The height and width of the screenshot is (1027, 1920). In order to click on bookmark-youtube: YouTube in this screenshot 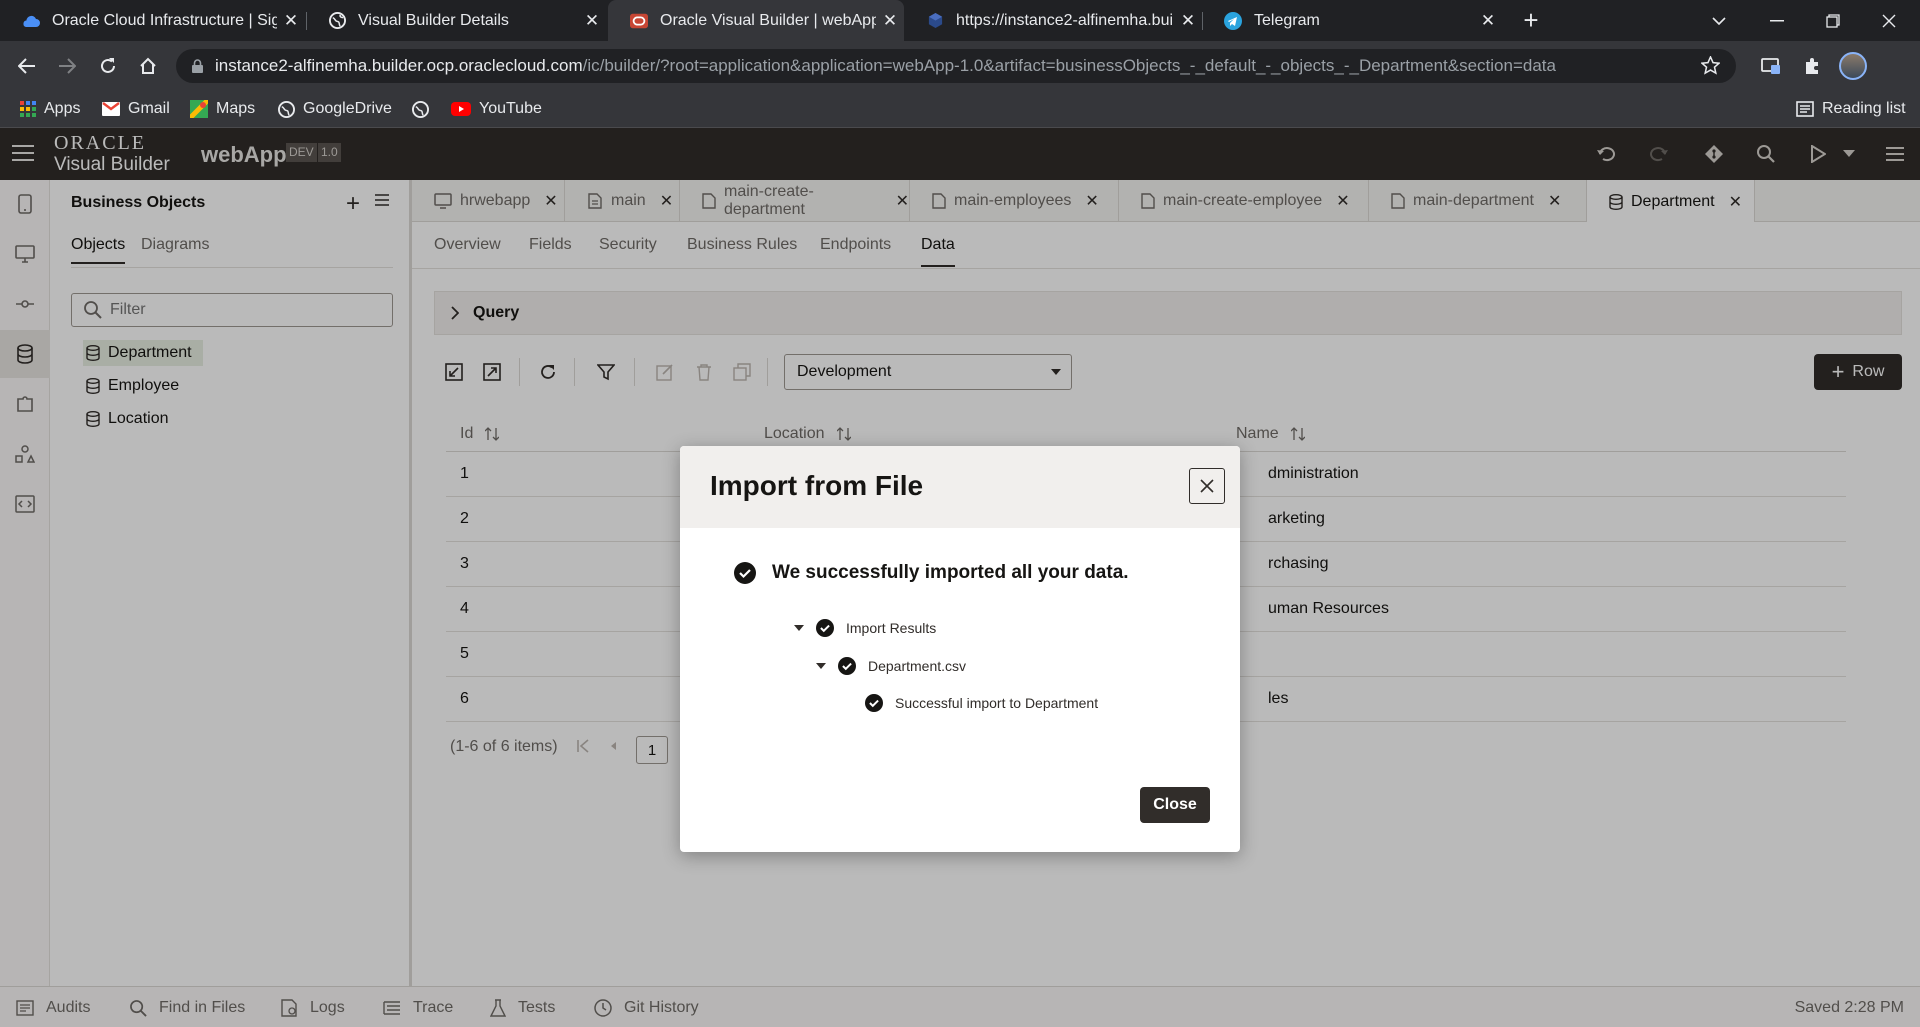, I will do `click(496, 109)`.